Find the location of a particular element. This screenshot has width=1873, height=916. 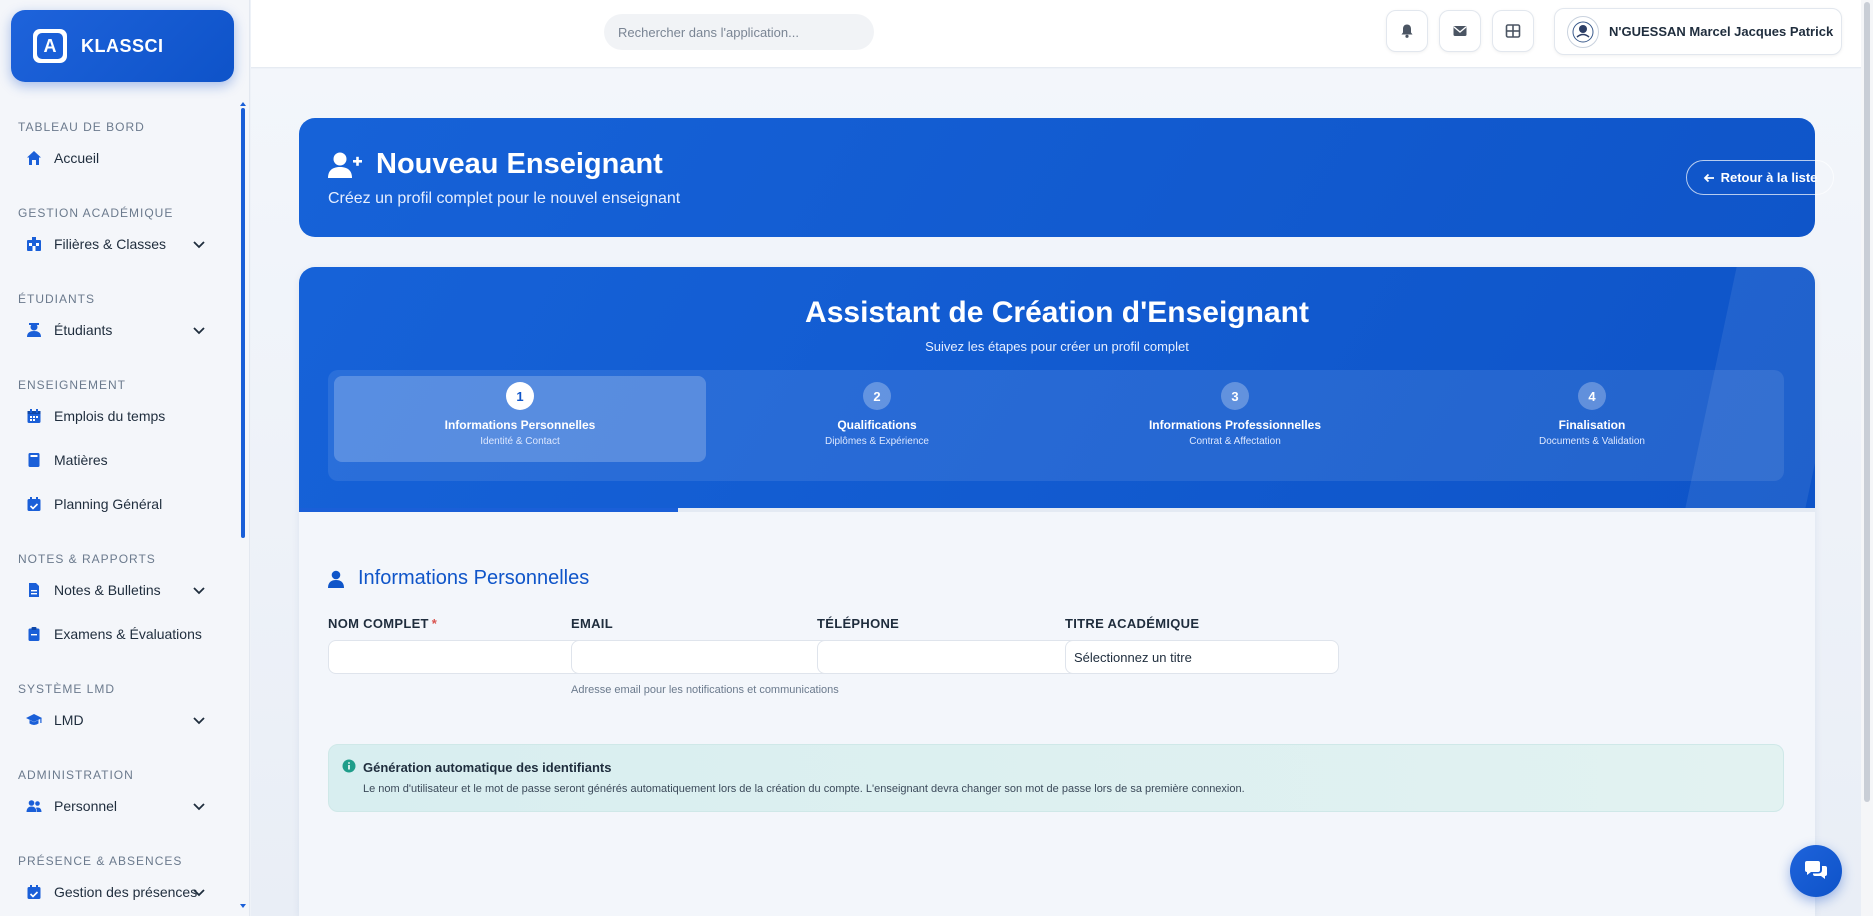

graduation-cap-icon is located at coordinates (34, 720).